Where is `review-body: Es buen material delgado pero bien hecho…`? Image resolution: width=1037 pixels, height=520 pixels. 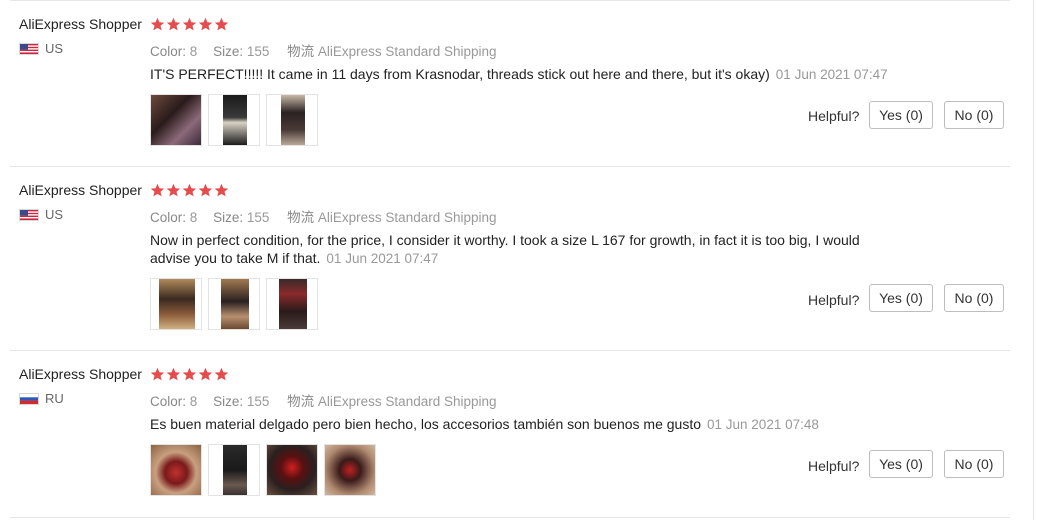 review-body: Es buen material delgado pero bien hecho… is located at coordinates (426, 424).